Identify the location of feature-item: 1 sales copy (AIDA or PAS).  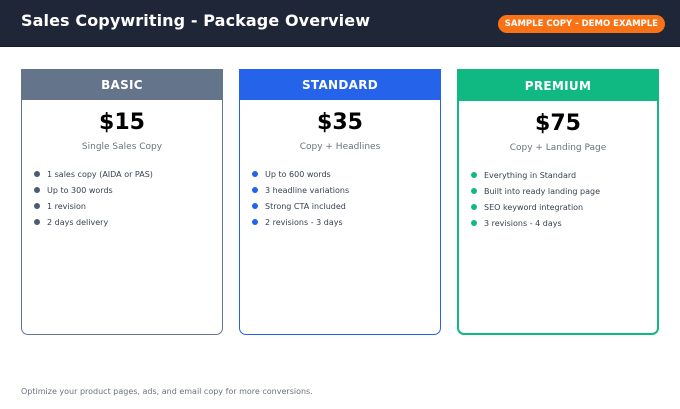
(128, 174).